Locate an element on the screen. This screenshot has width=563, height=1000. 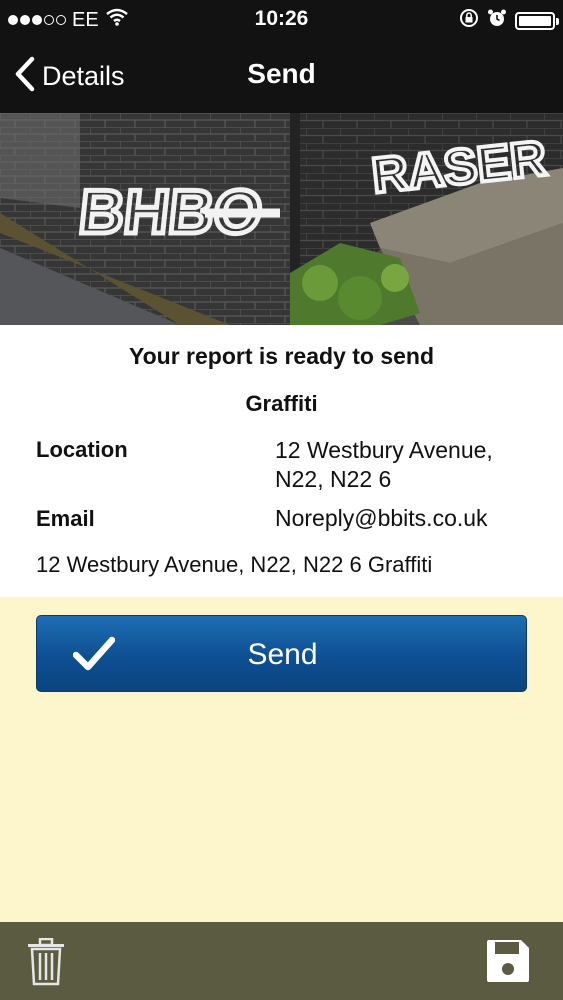
alarm-icon is located at coordinates (497, 20).